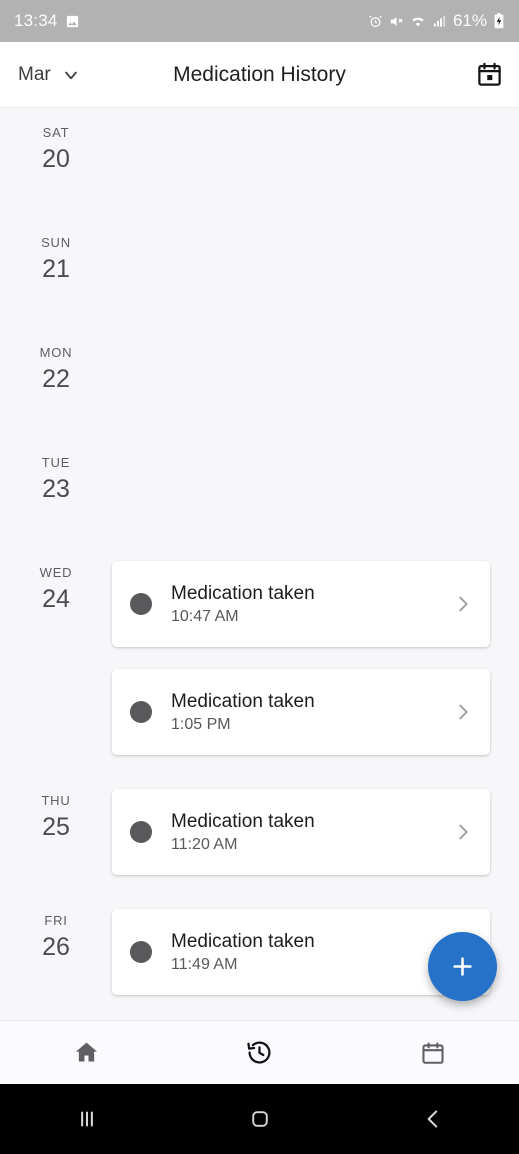 This screenshot has height=1154, width=519. I want to click on status-bar-clock: 13:34, so click(36, 20).